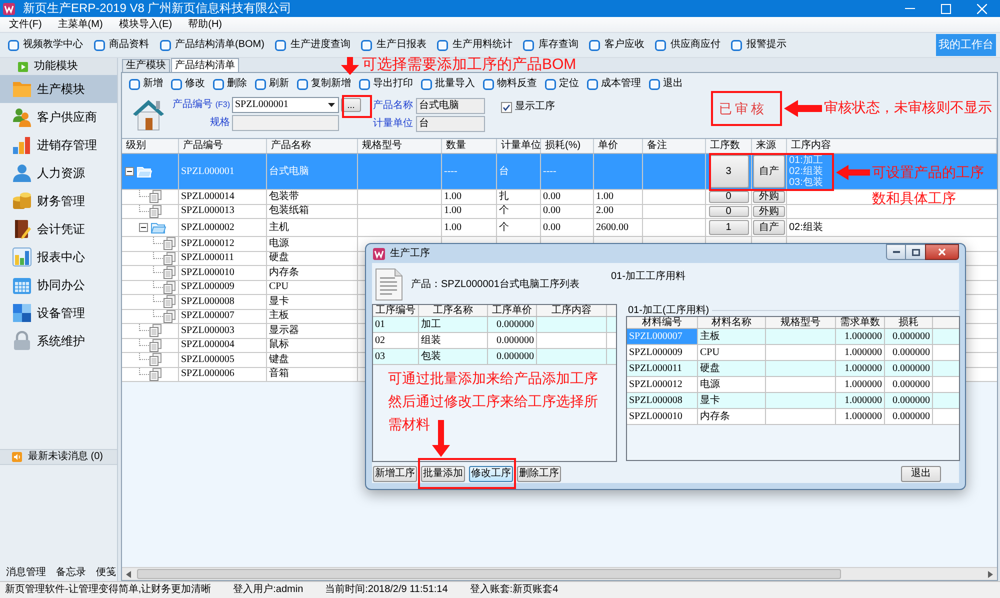 The image size is (1000, 598). Describe the element at coordinates (223, 211) in the screenshot. I see `table-cell: SPZL000013` at that location.